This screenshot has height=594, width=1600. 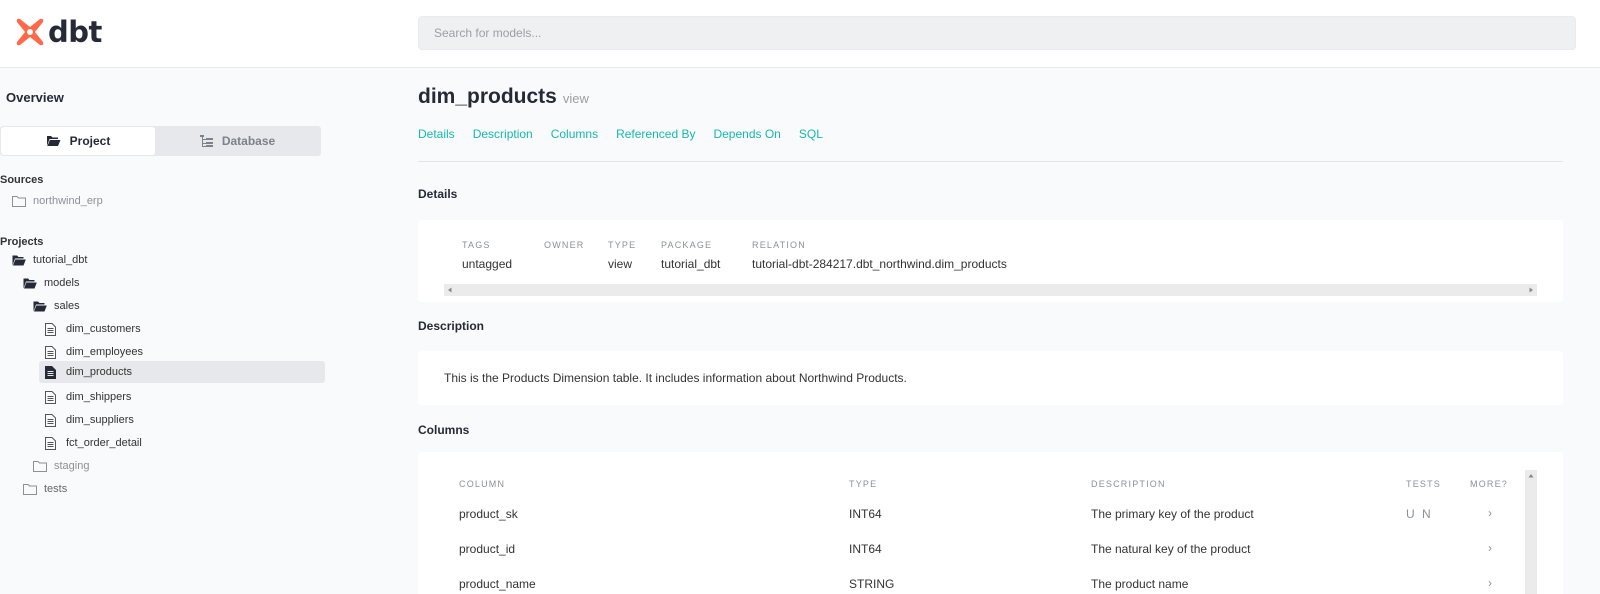 What do you see at coordinates (206, 141) in the screenshot?
I see `tree-structure-icon` at bounding box center [206, 141].